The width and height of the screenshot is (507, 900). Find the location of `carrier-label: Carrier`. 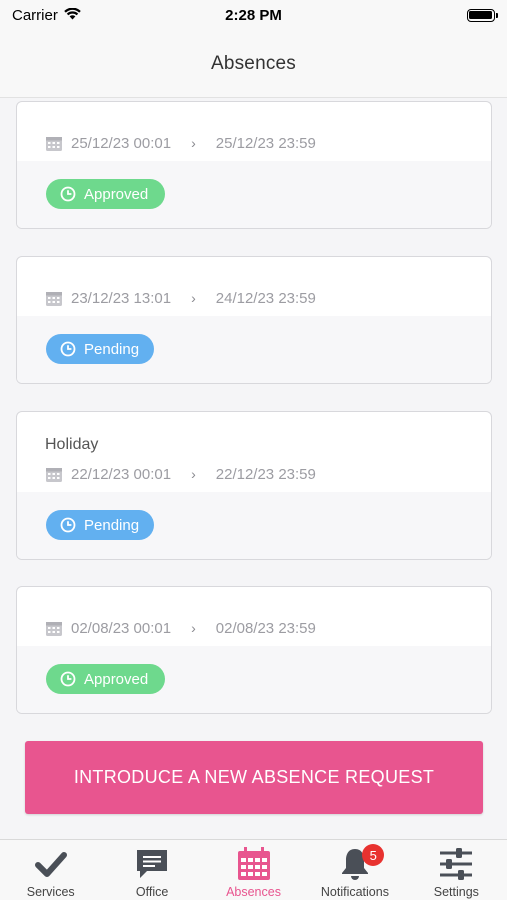

carrier-label: Carrier is located at coordinates (35, 15).